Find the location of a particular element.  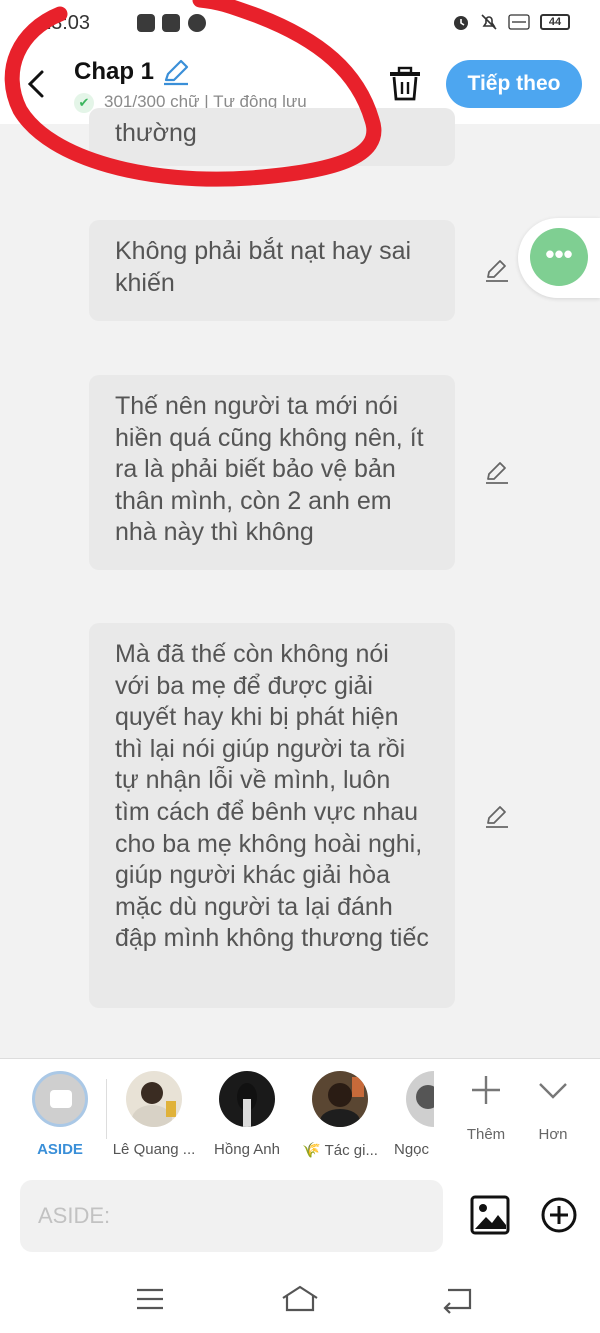

character-item: Ngọc is located at coordinates (408, 1114).